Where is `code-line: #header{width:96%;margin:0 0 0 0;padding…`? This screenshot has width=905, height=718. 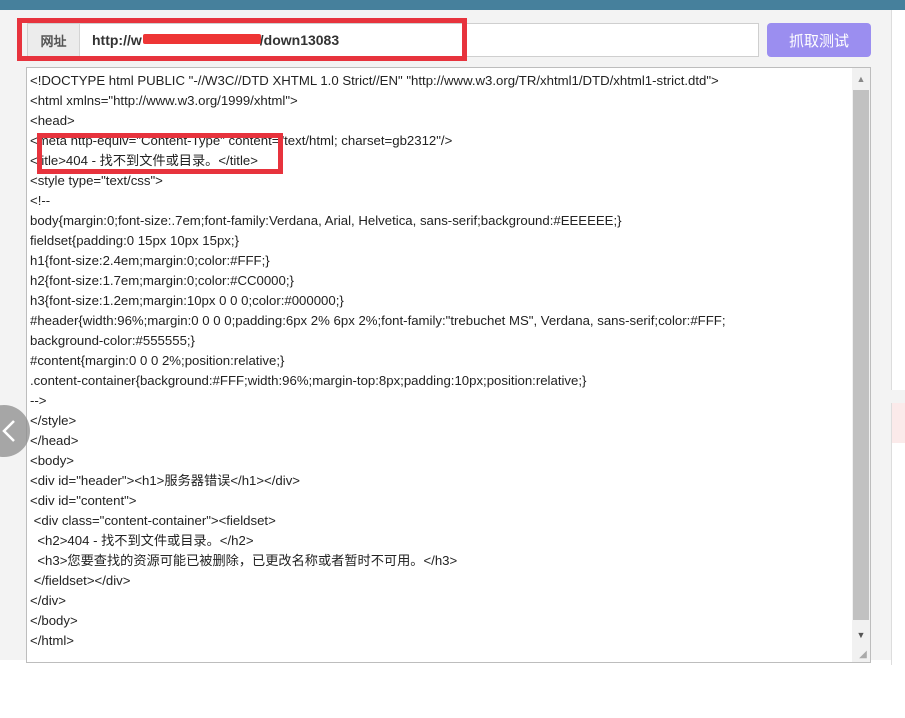
code-line: #header{width:96%;margin:0 0 0 0;padding… is located at coordinates (378, 320).